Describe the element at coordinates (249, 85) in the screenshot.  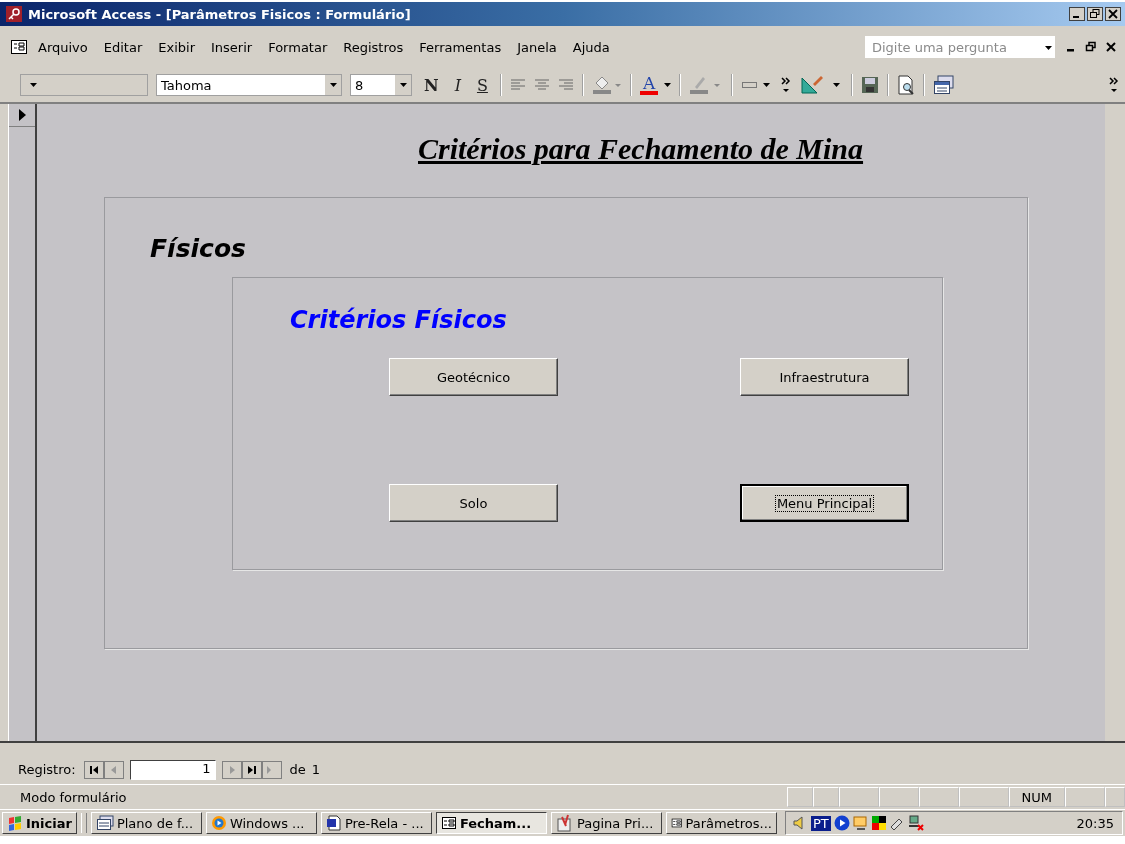
I see `font-dropdown: Tahoma` at that location.